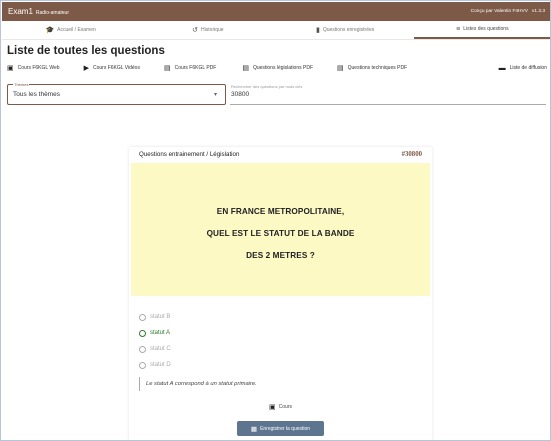  Describe the element at coordinates (116, 93) in the screenshot. I see `theme-select: Thèmes Tous les thèmes ▾` at that location.